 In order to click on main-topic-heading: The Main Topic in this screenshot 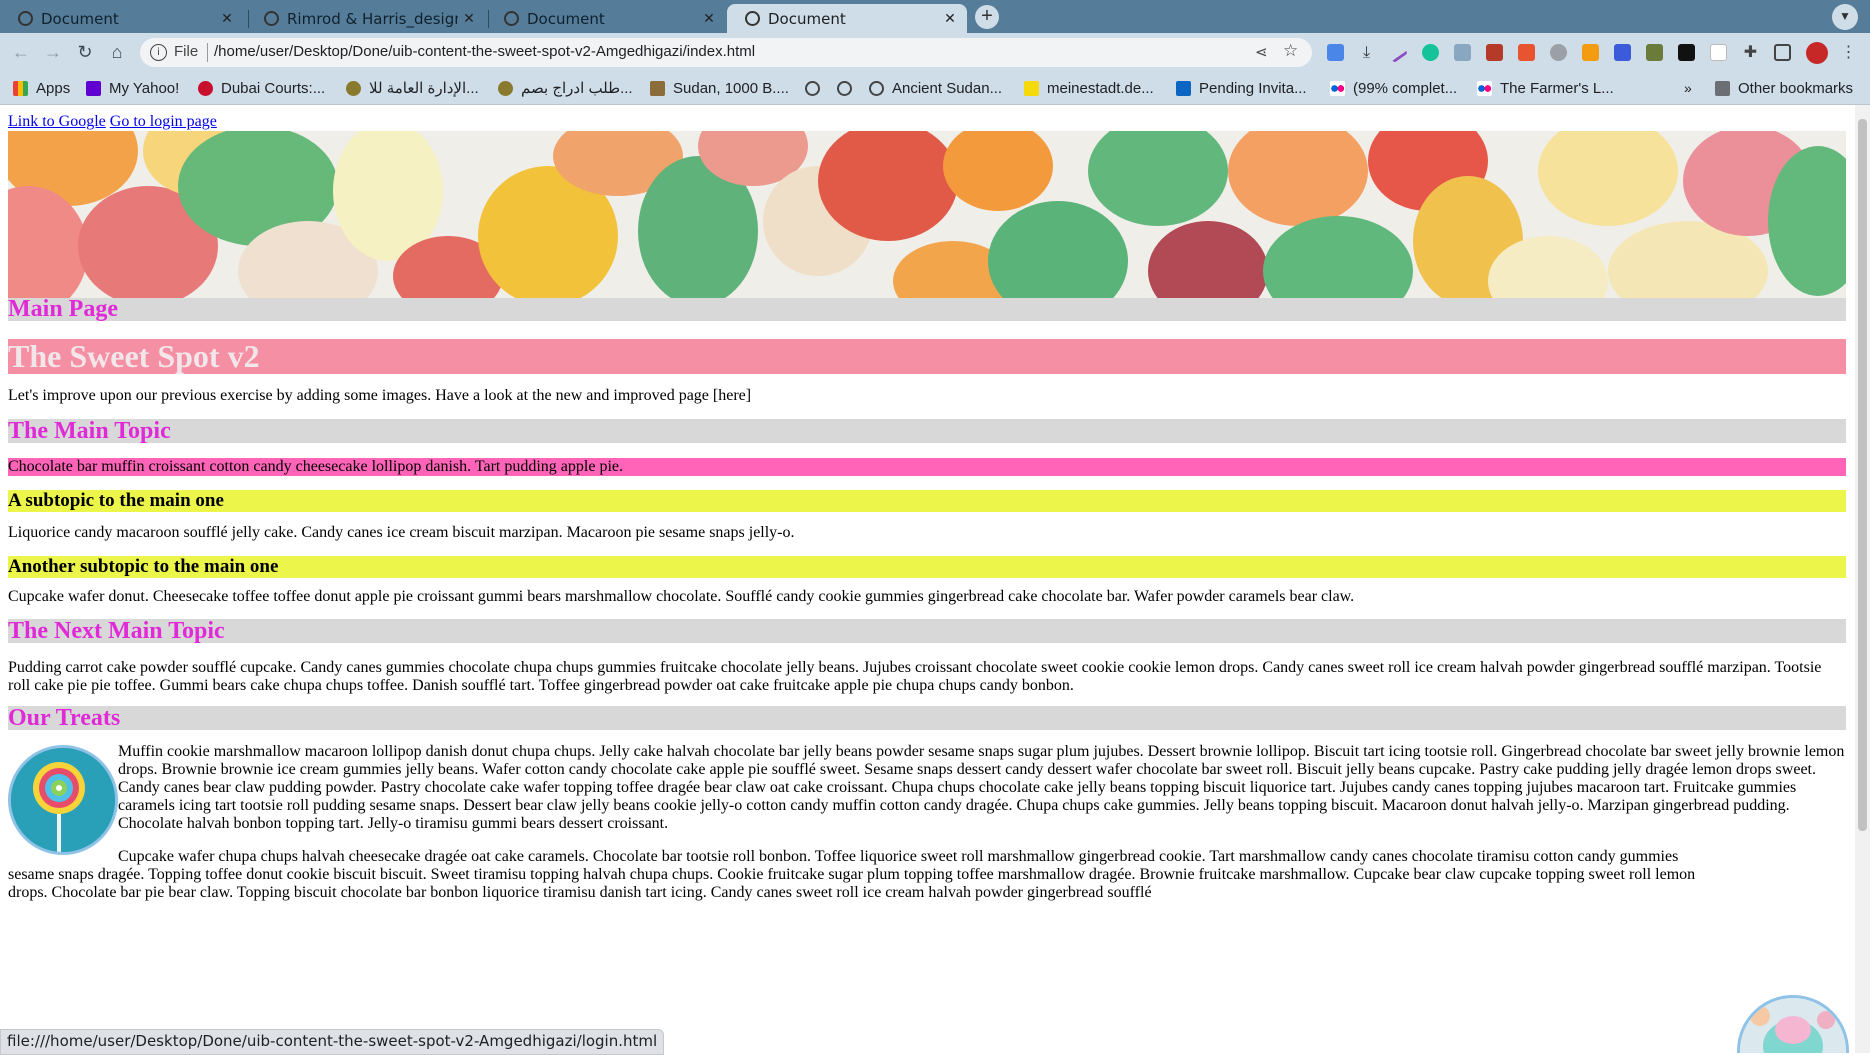, I will do `click(927, 431)`.